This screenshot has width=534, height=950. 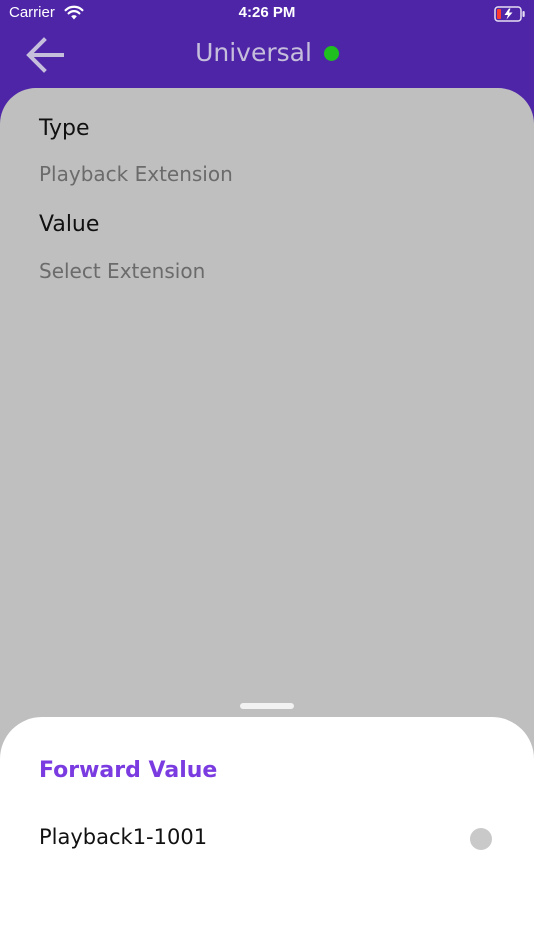 I want to click on battery-charging-icon, so click(x=509, y=14).